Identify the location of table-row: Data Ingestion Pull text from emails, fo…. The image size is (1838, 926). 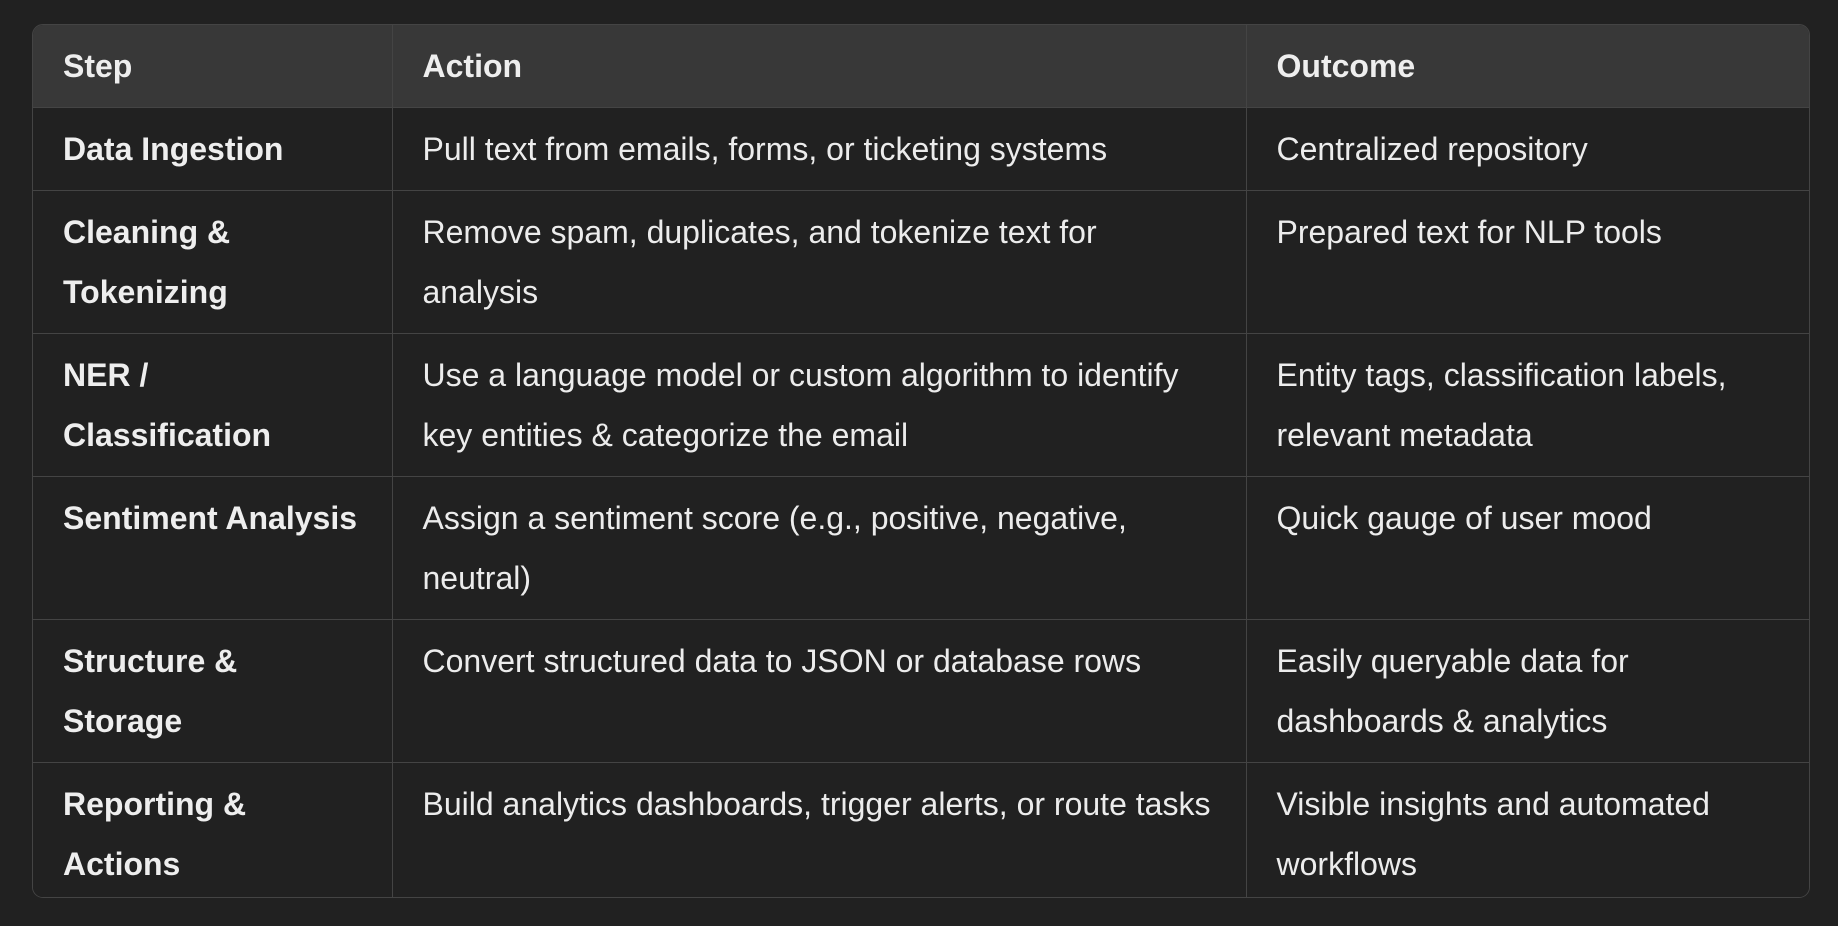
(921, 149).